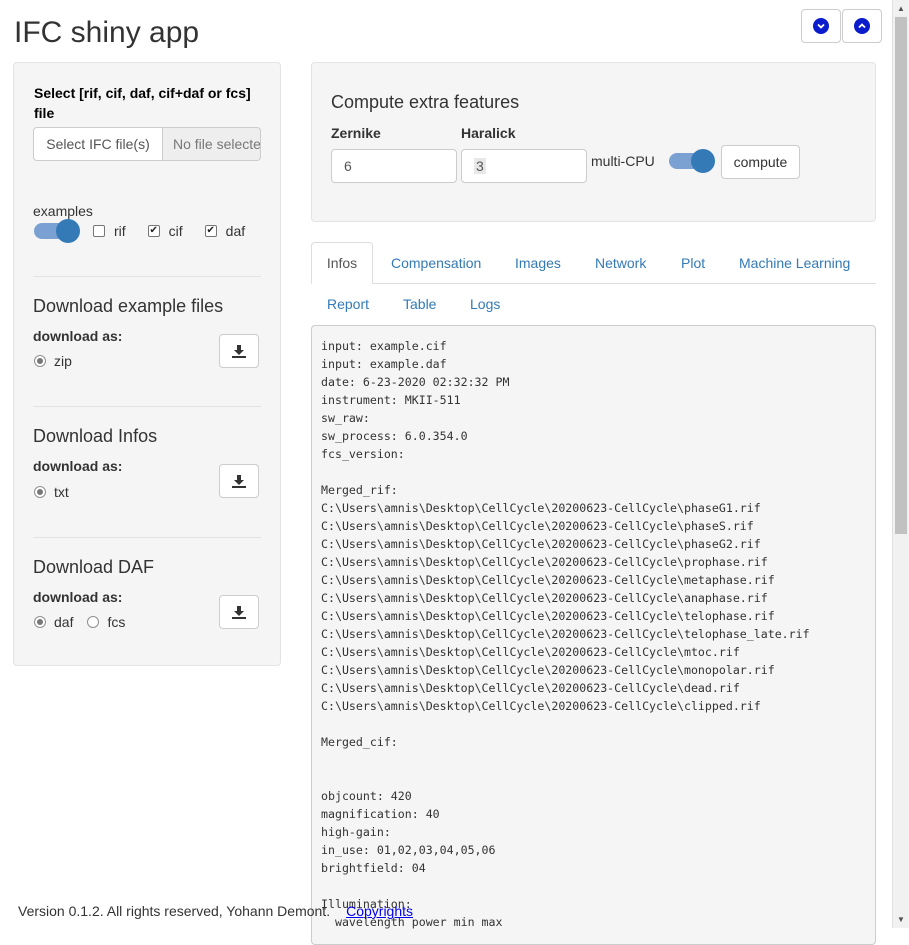 Image resolution: width=909 pixels, height=945 pixels. I want to click on multicpu-label: multi-CPU, so click(623, 161).